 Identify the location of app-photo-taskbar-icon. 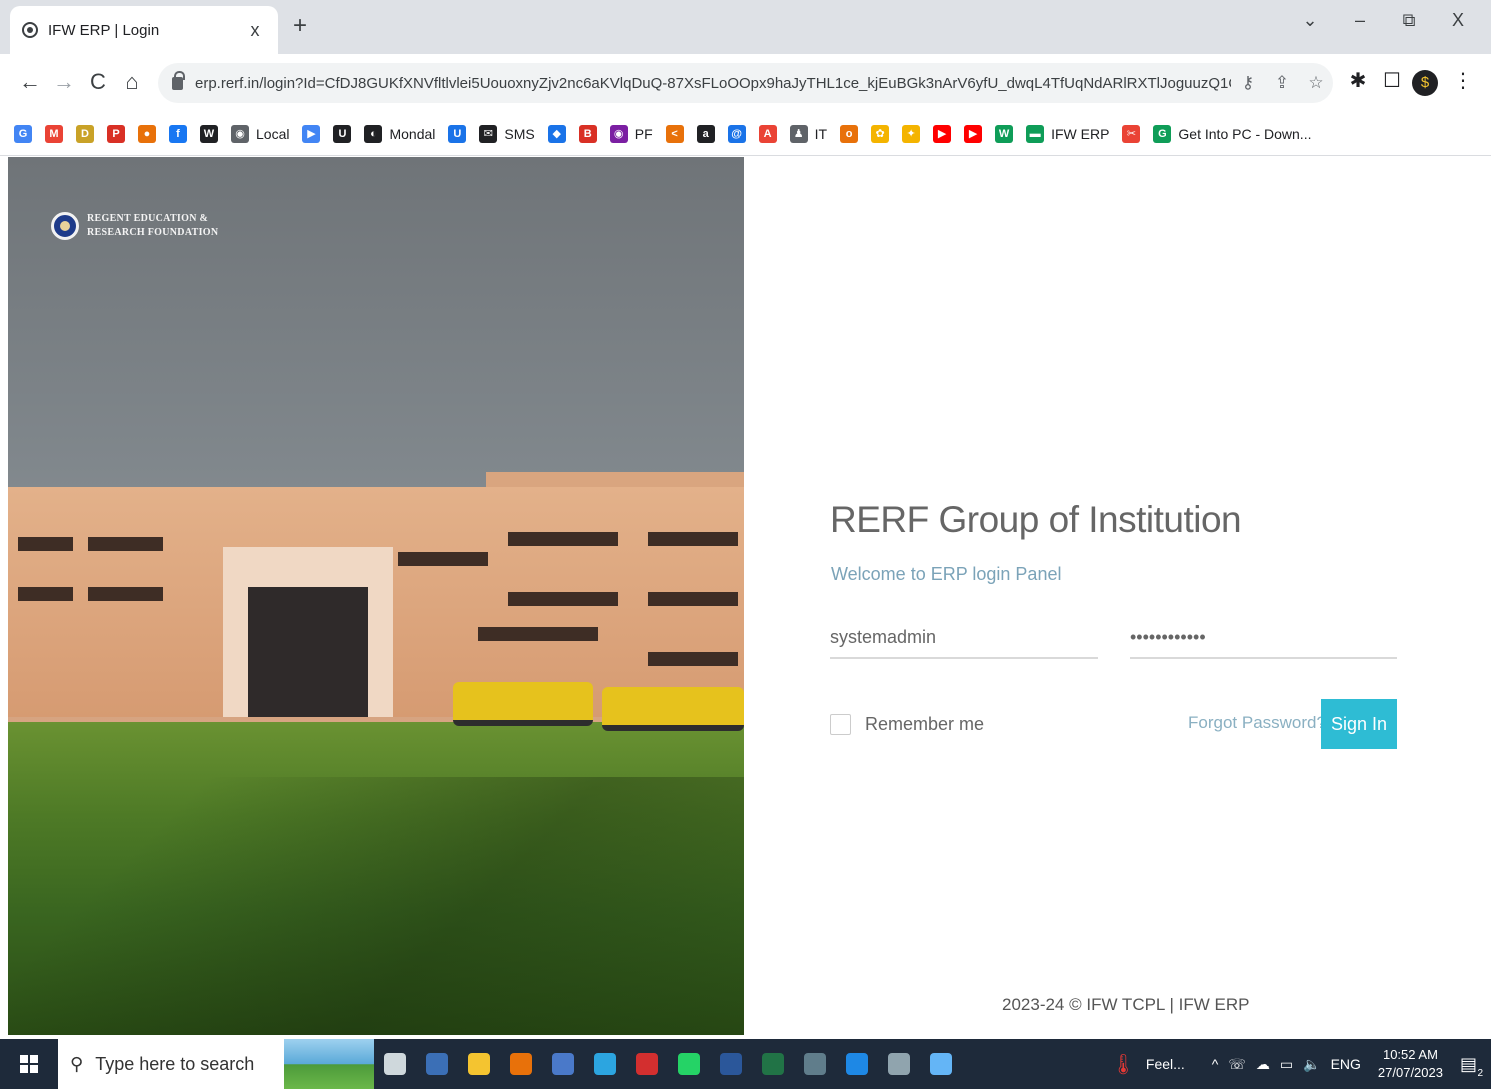
(941, 1064).